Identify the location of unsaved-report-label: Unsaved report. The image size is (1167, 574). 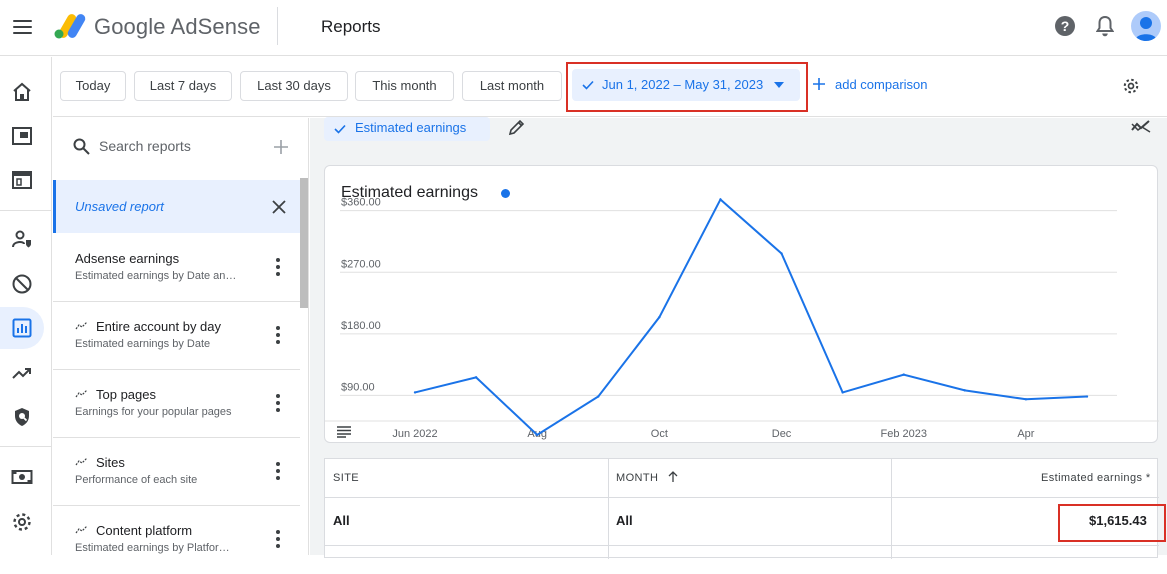
(119, 206).